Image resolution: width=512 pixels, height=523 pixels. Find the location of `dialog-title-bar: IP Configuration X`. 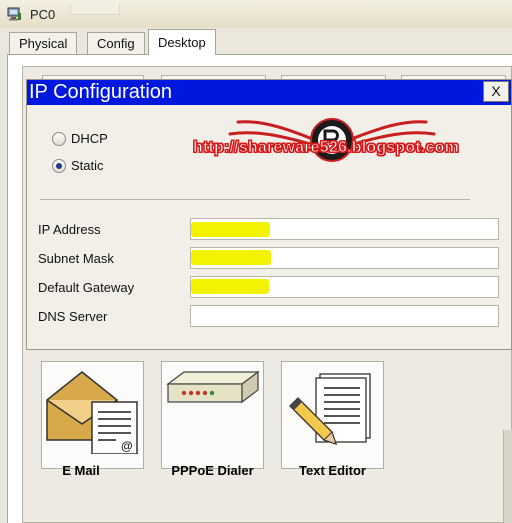

dialog-title-bar: IP Configuration X is located at coordinates (269, 92).